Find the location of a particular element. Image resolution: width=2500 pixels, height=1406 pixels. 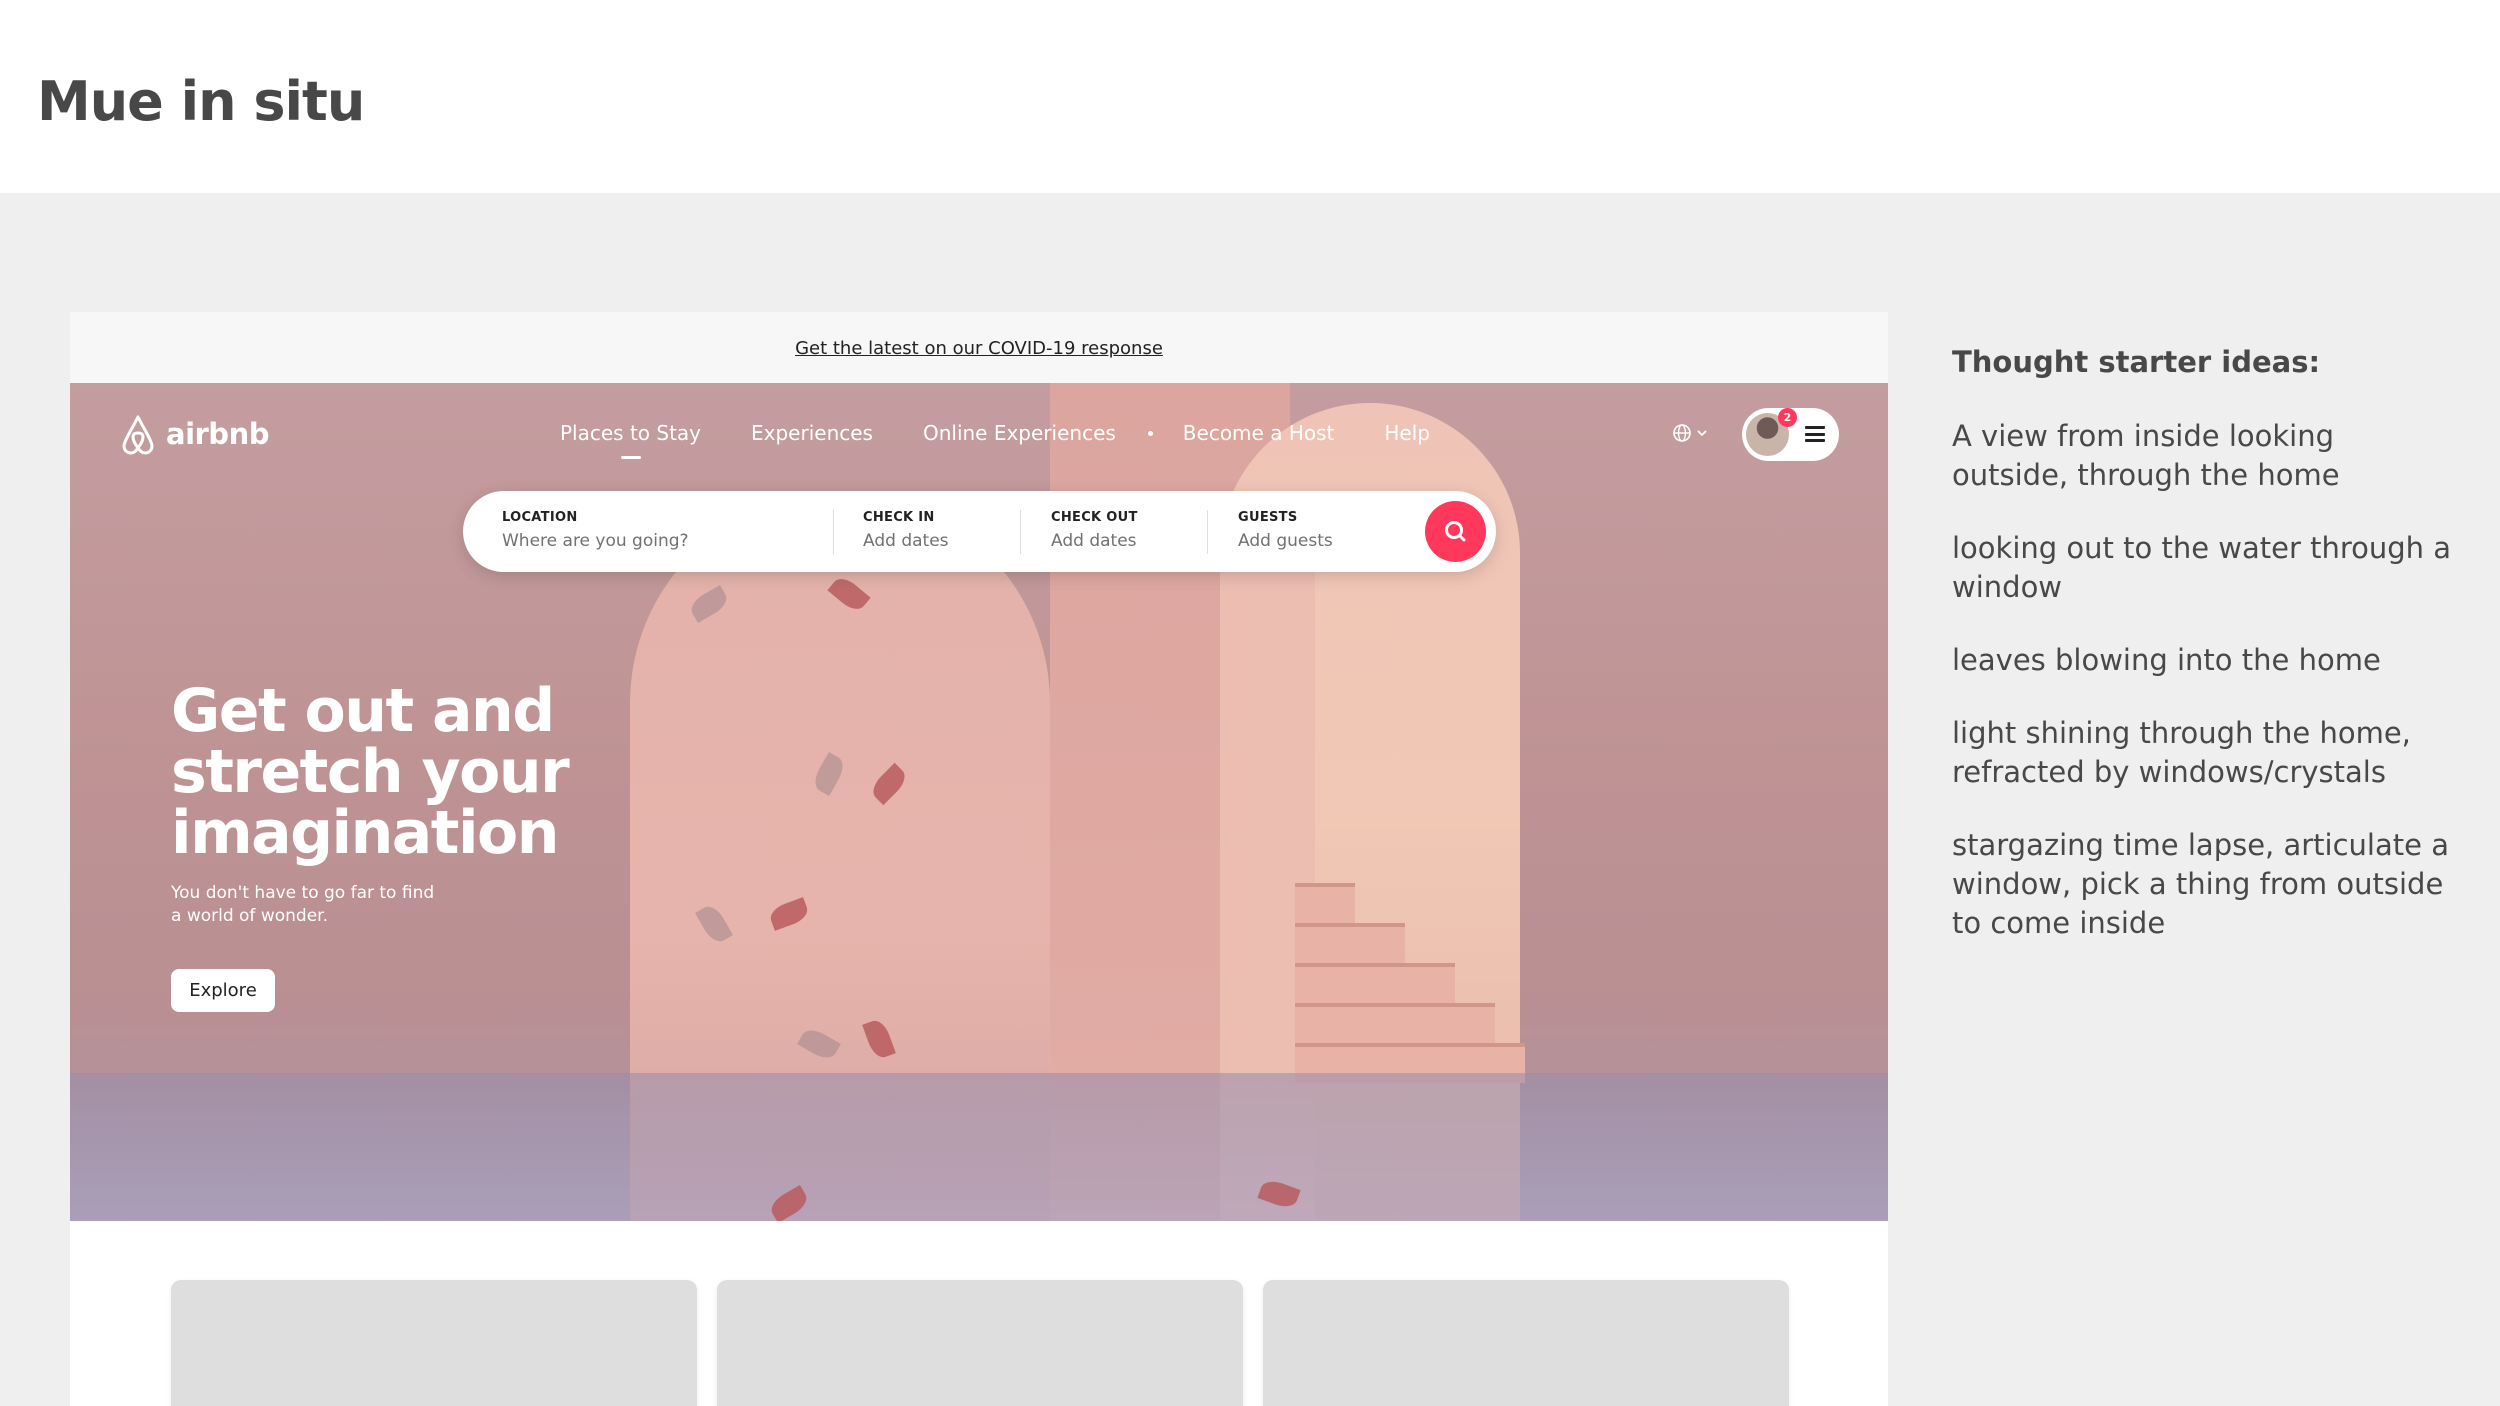

nav-become-a-host: Become a Host is located at coordinates (1259, 433).